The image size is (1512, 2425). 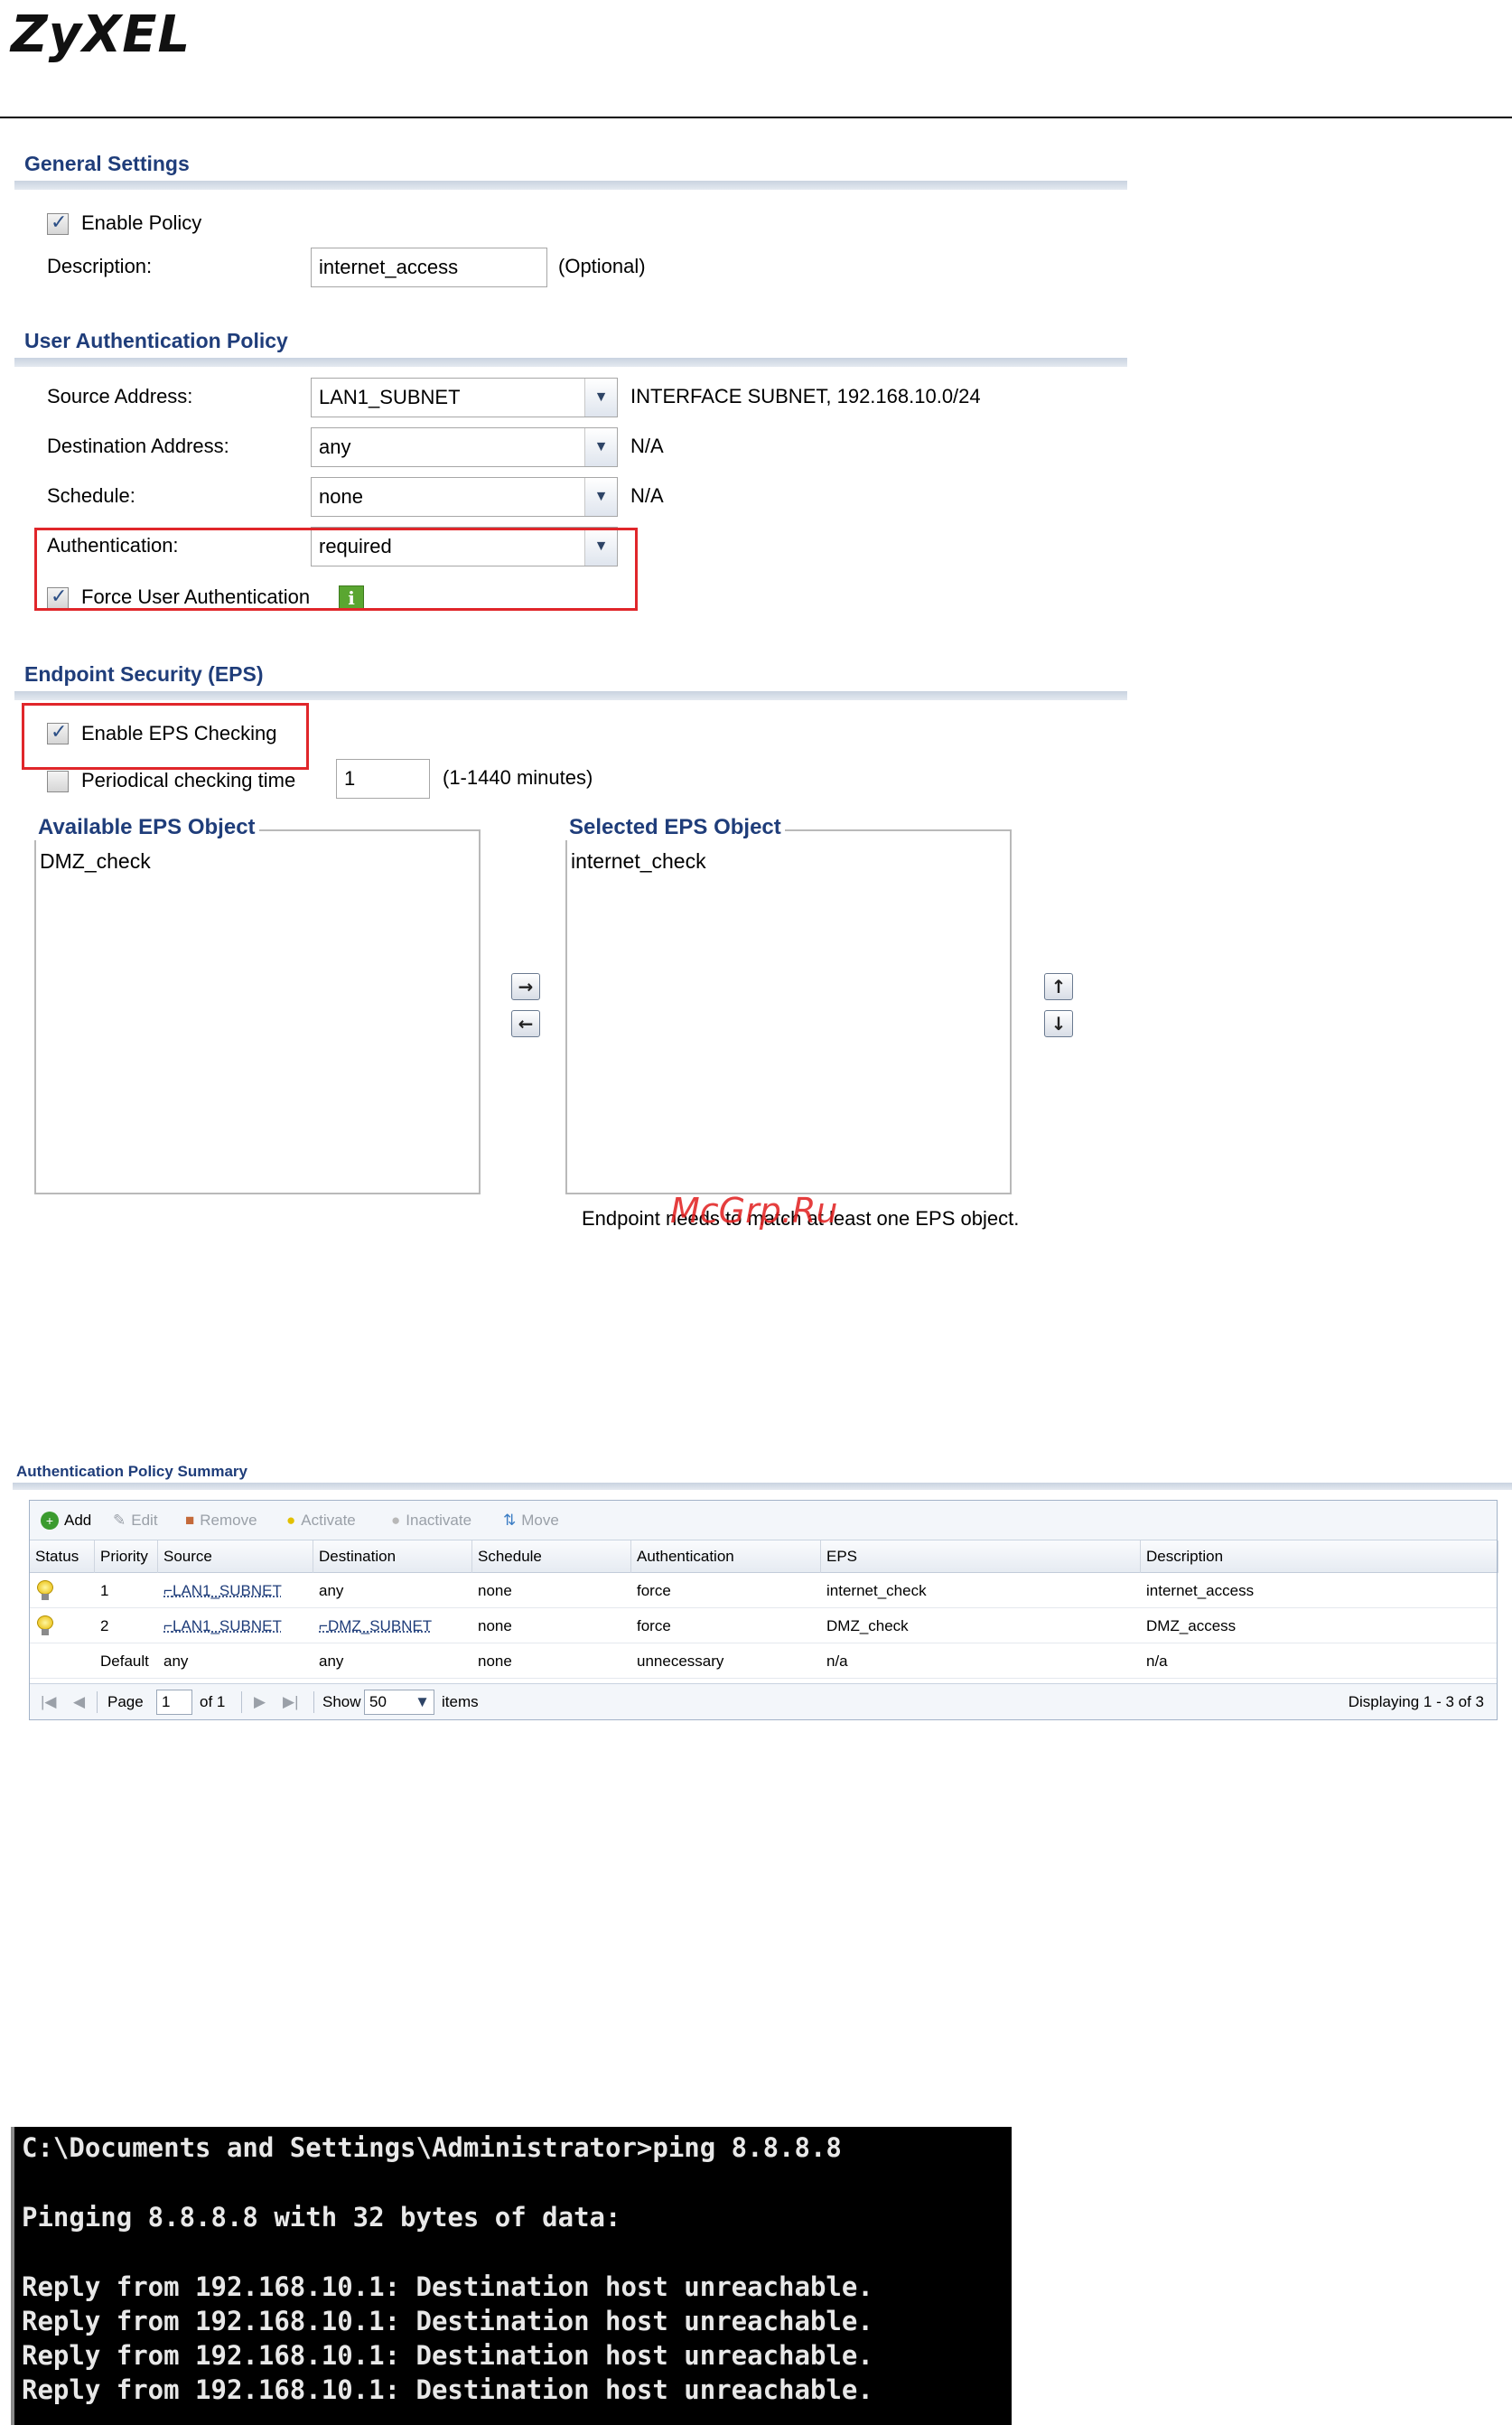 I want to click on inactivate-button: ● Inactivate, so click(x=431, y=1521).